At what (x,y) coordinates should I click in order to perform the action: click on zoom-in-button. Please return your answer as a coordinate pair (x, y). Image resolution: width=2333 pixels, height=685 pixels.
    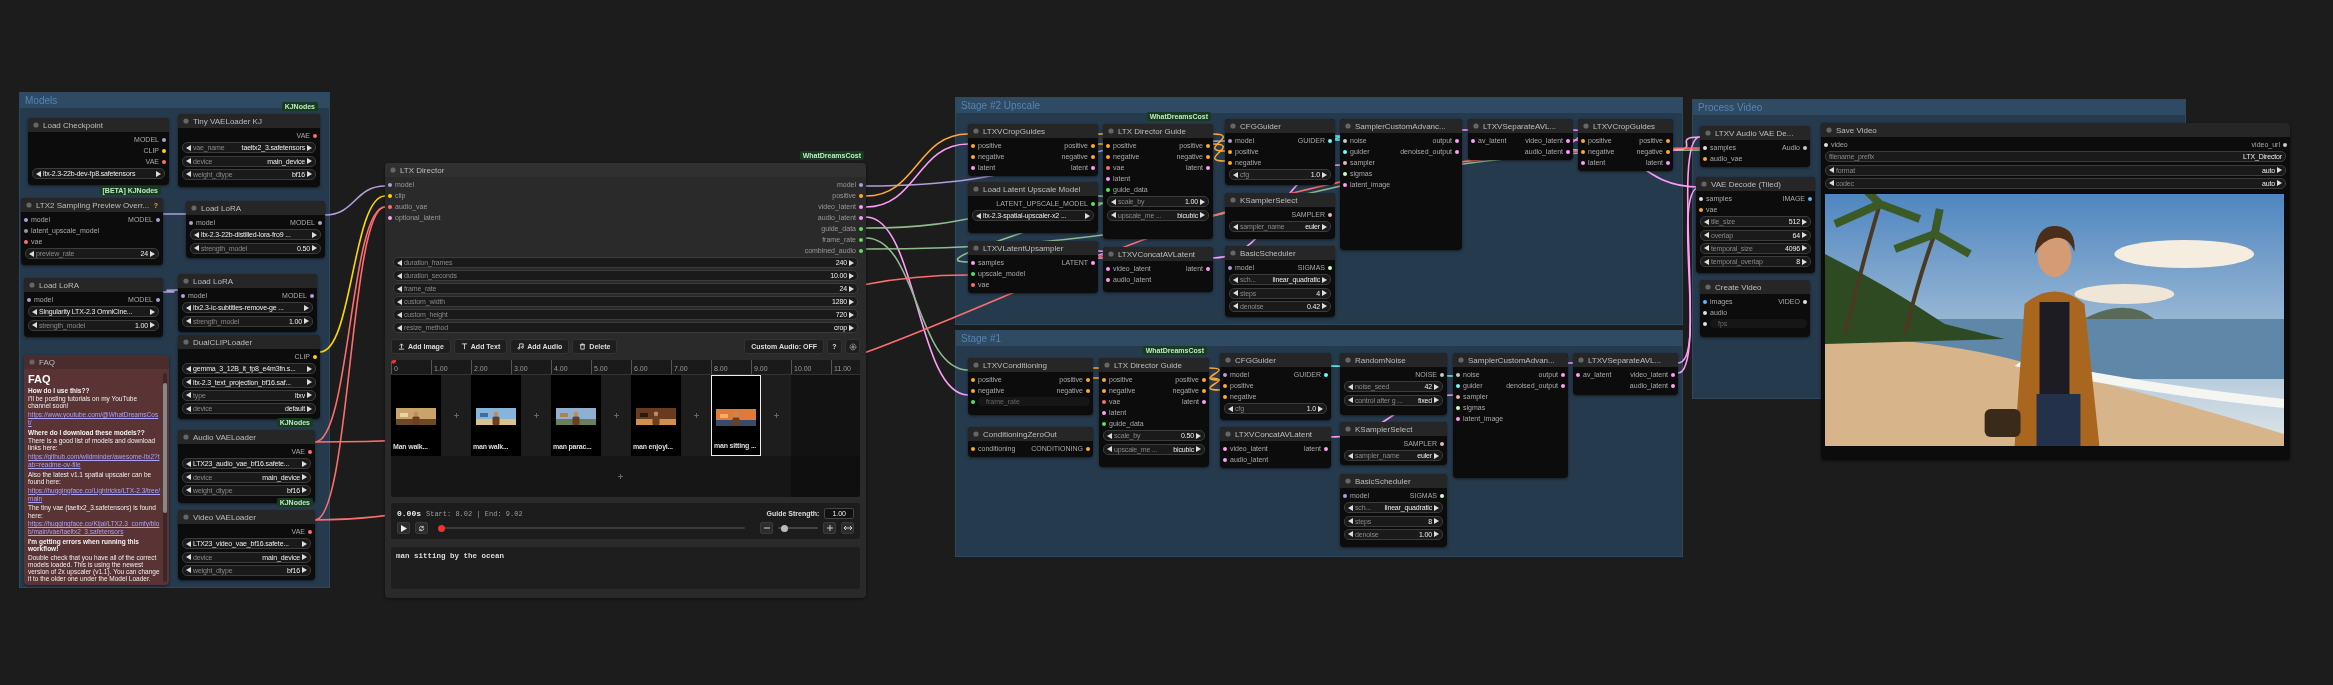
    Looking at the image, I should click on (829, 528).